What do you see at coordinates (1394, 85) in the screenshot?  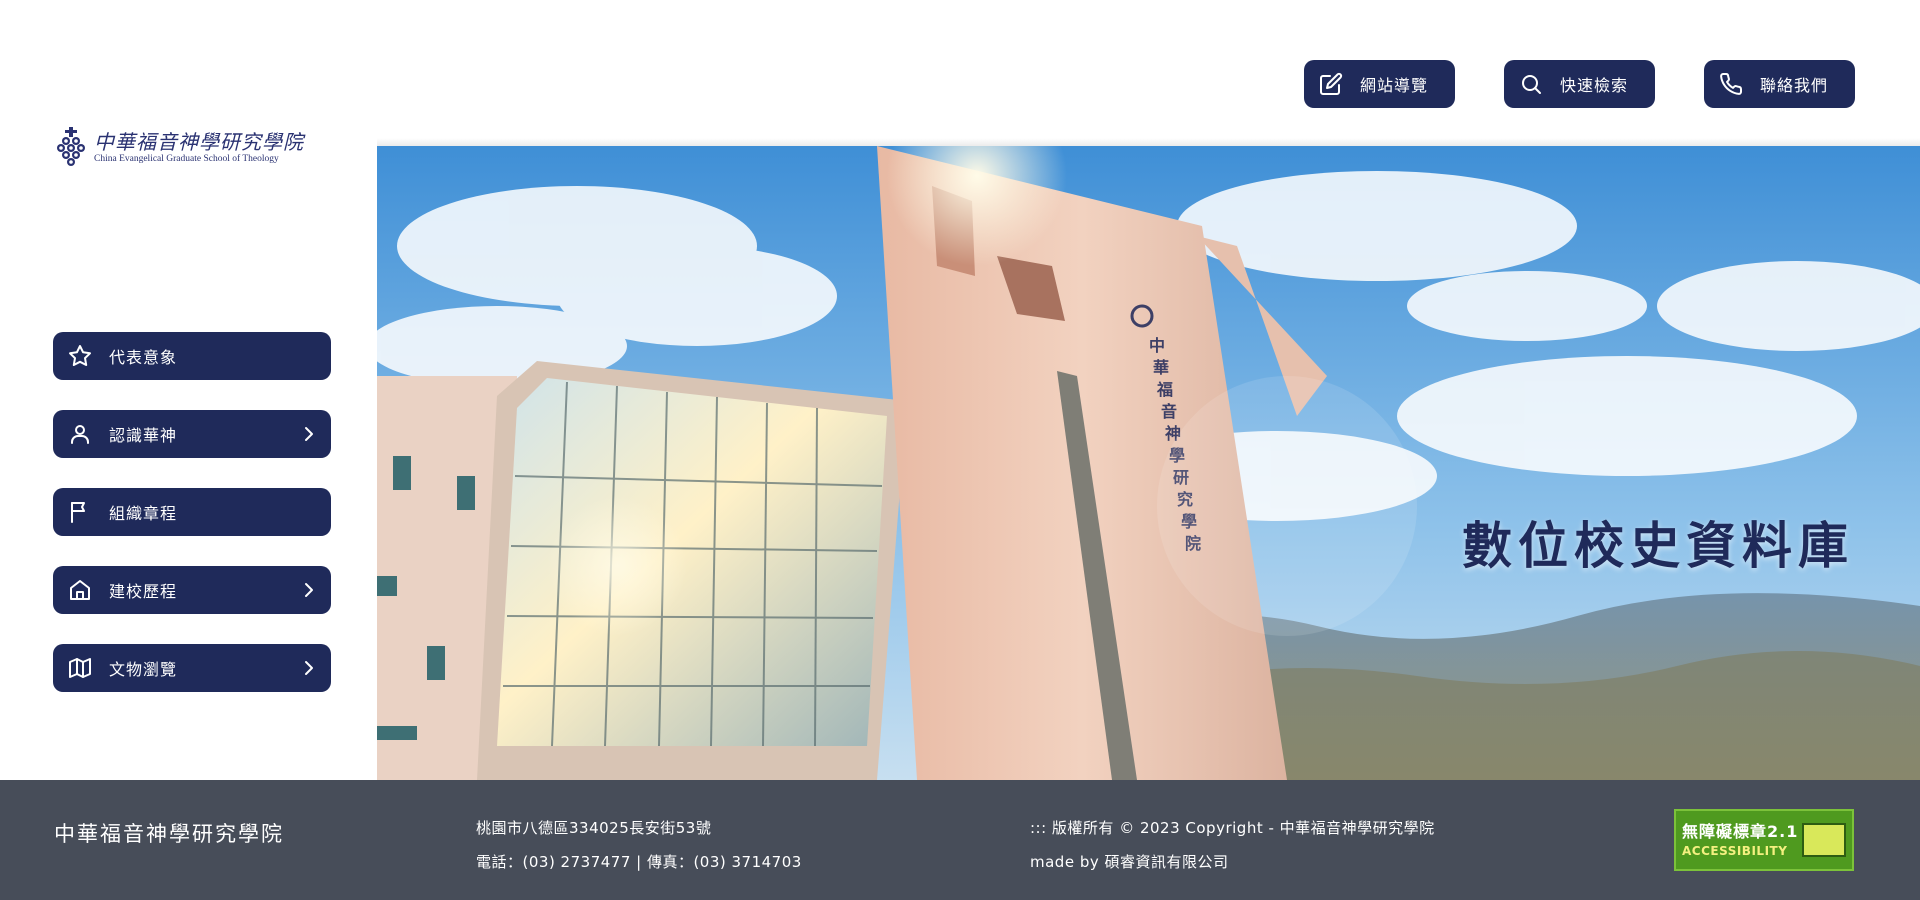 I see `sitemap-label: 網站導覽` at bounding box center [1394, 85].